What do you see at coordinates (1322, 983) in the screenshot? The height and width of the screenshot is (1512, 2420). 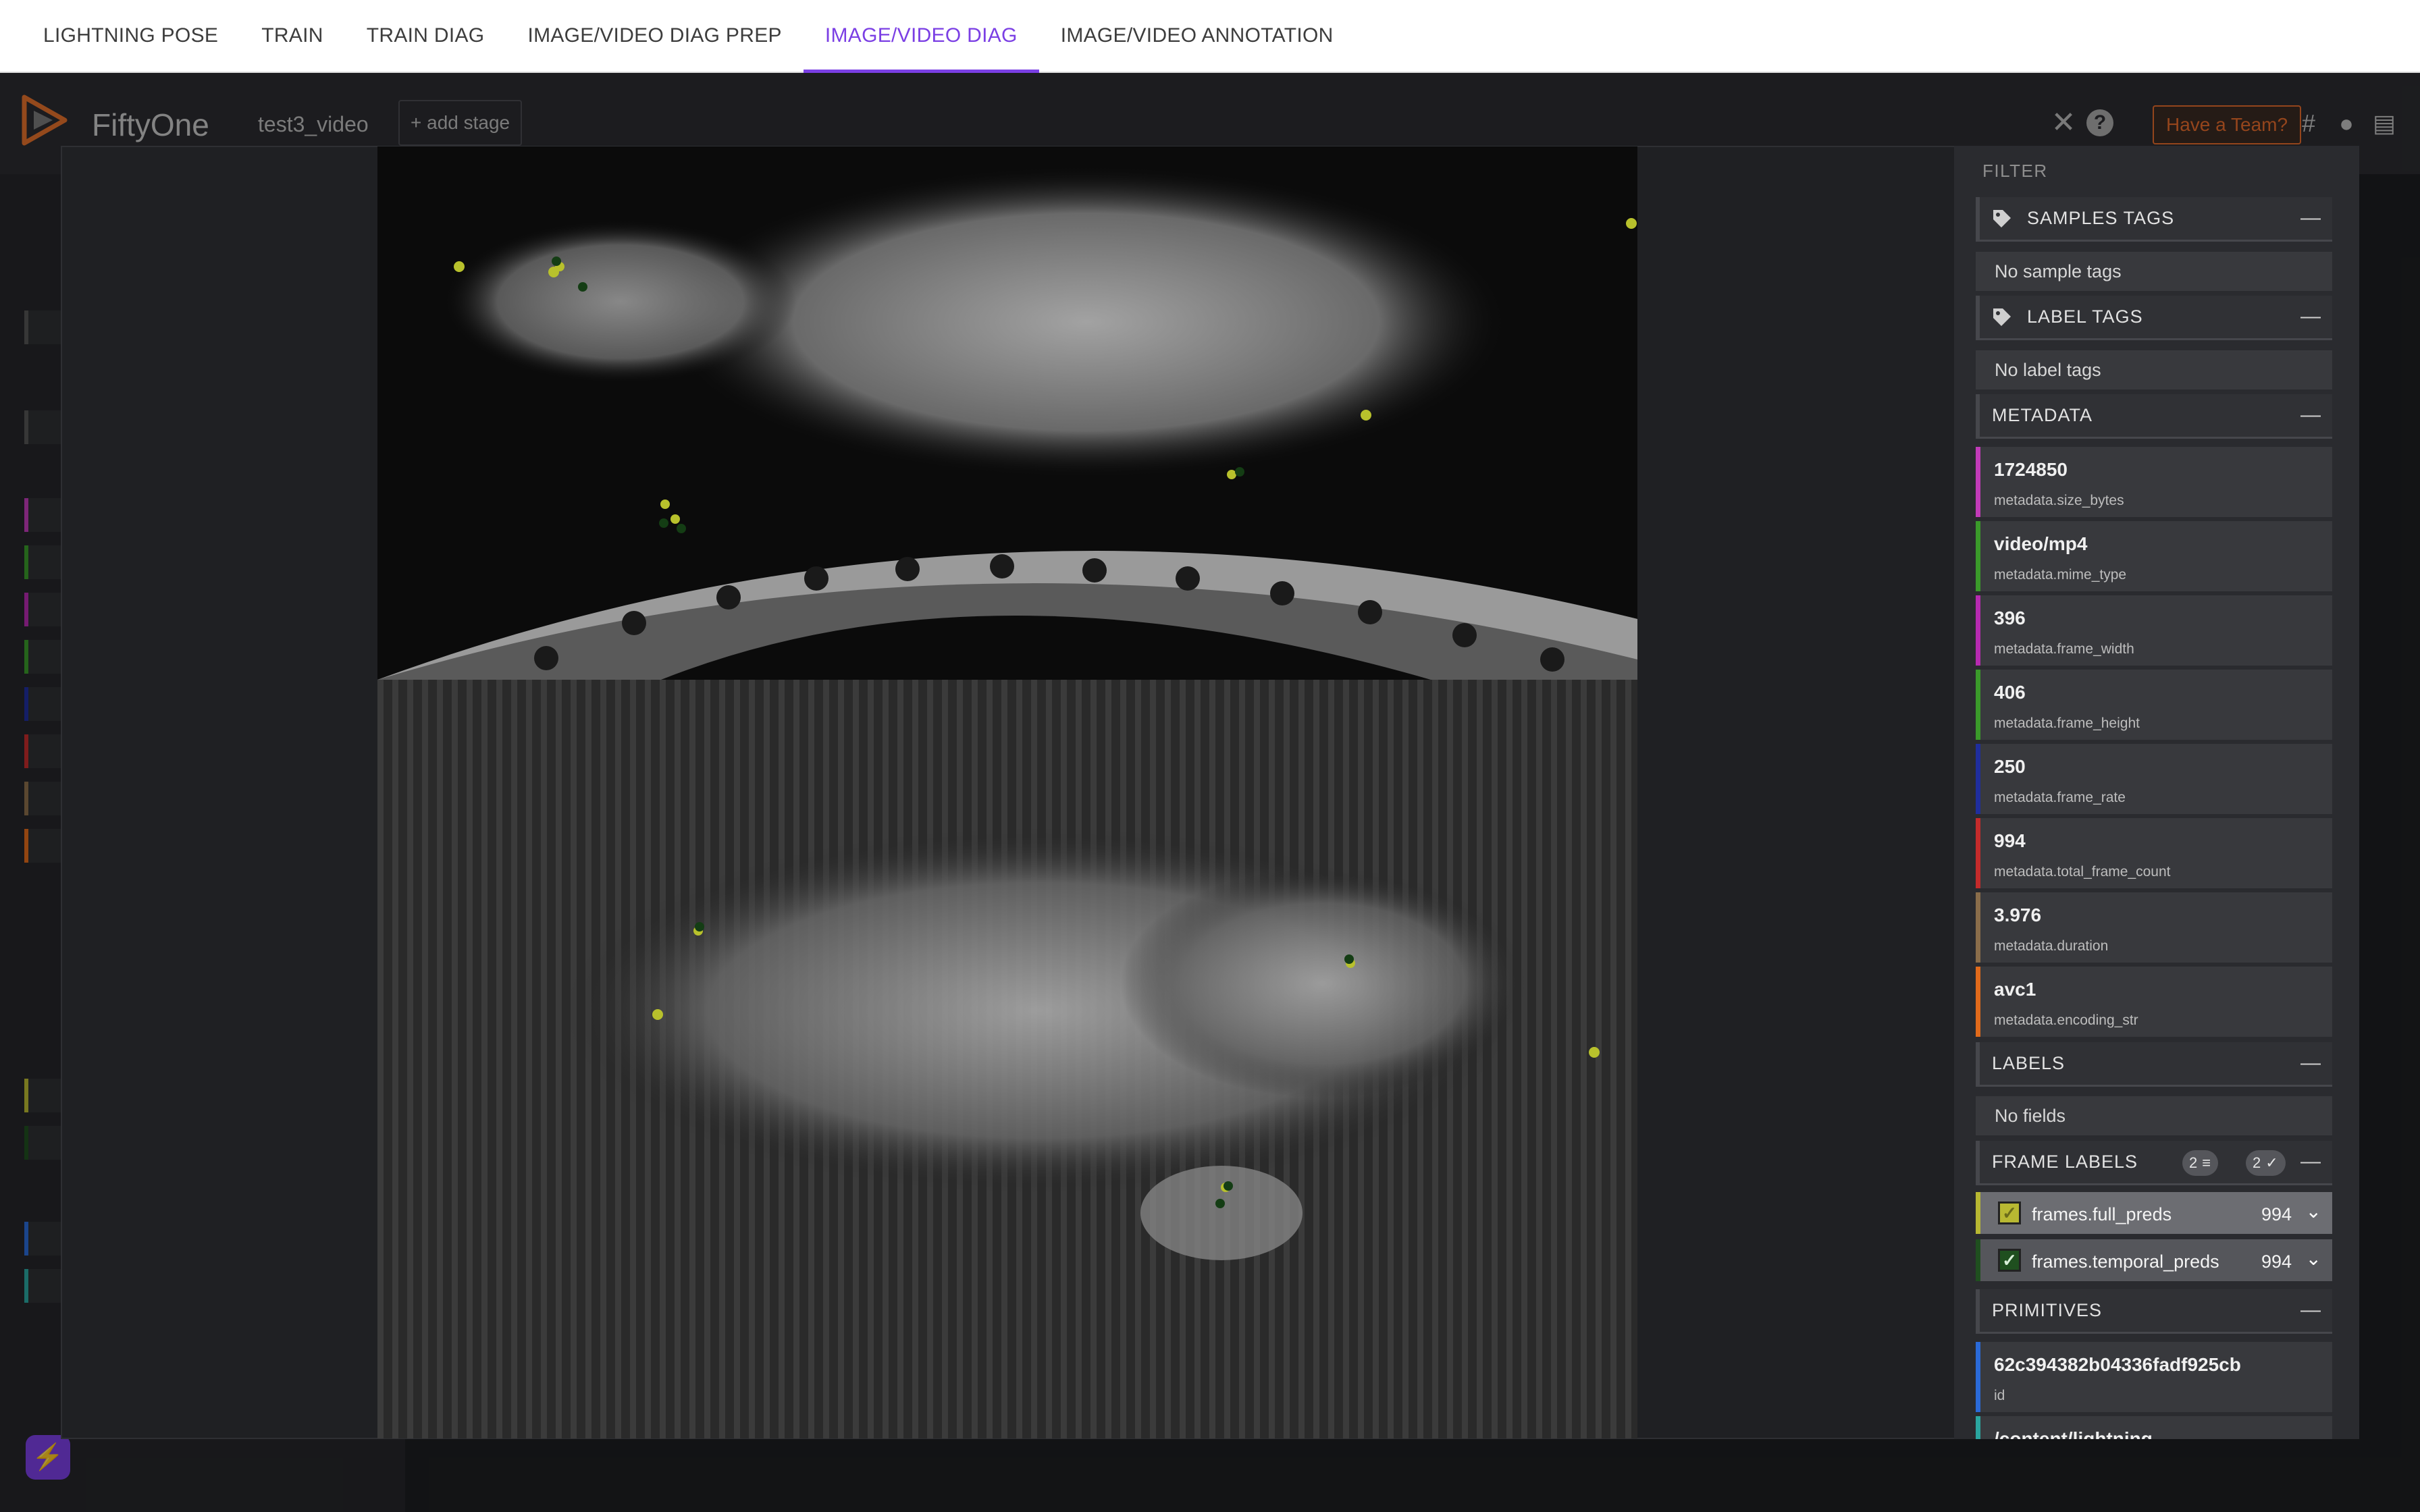 I see `mouse-head-bottom` at bounding box center [1322, 983].